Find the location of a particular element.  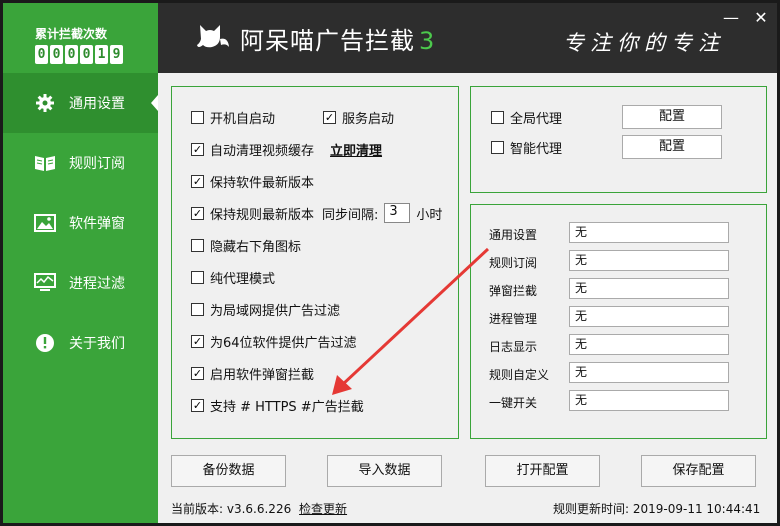

global-proxy-config-button: 配置 is located at coordinates (672, 117).